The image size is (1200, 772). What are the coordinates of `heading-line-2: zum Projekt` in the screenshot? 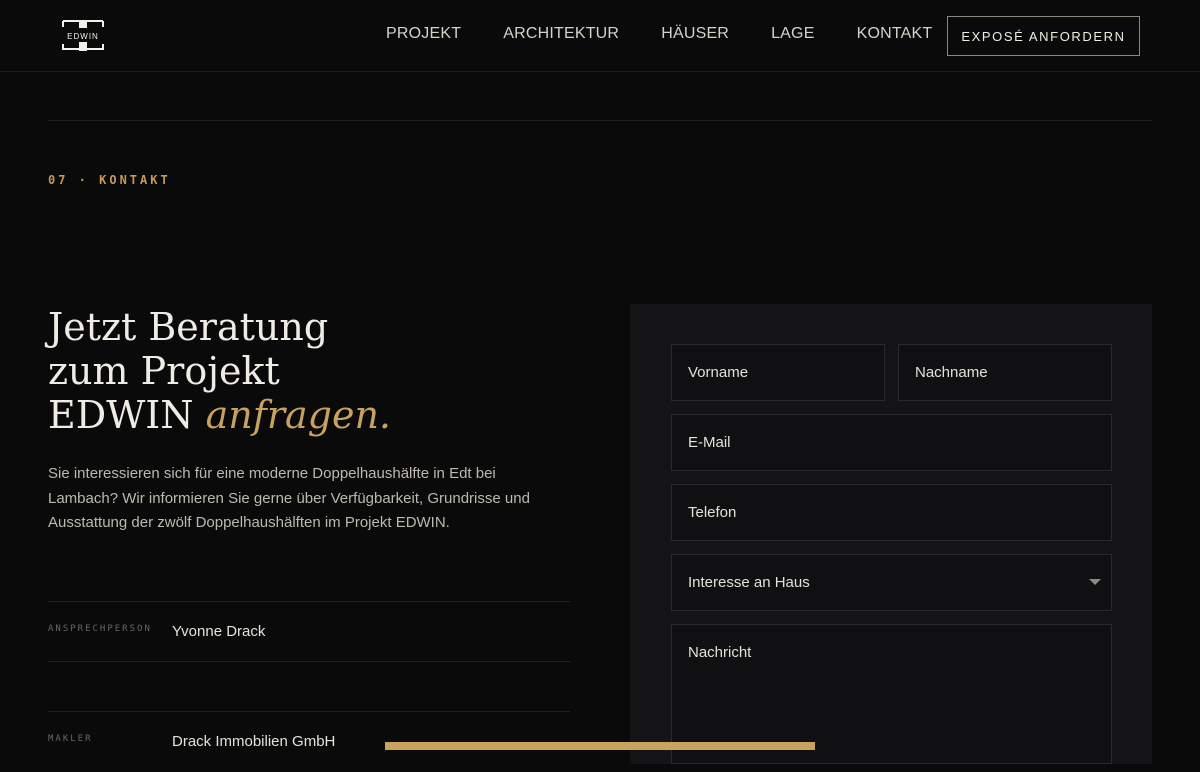 It's located at (164, 371).